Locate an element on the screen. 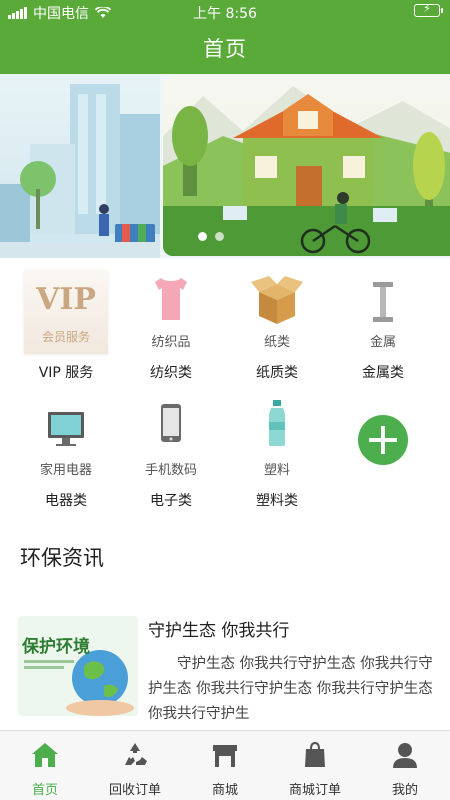 The width and height of the screenshot is (450, 800). news-title: 守护生态 你我共行 is located at coordinates (218, 628).